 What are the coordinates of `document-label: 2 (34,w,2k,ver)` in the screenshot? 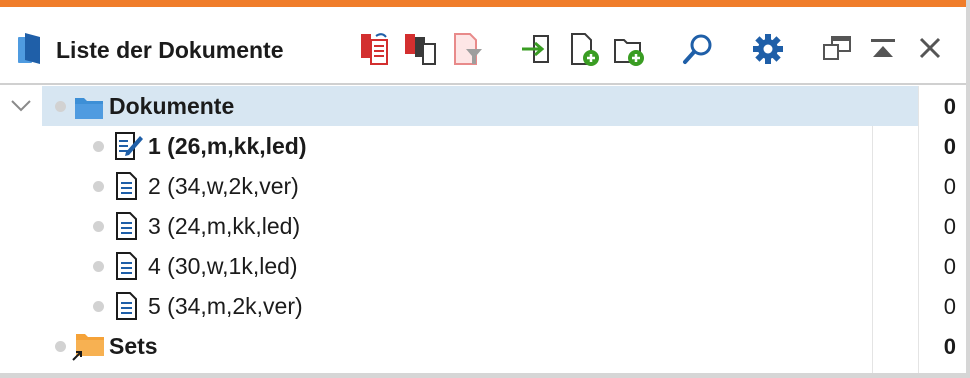 It's located at (223, 186).